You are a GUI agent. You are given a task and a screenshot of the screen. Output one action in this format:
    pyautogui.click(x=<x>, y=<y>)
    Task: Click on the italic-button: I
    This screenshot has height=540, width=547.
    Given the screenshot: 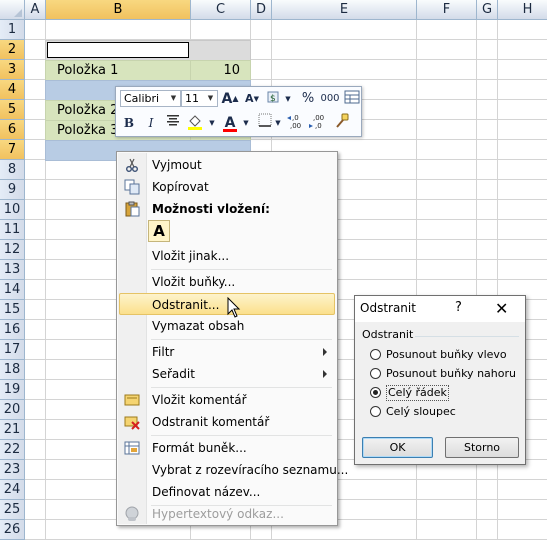 What is the action you would take?
    pyautogui.click(x=151, y=123)
    